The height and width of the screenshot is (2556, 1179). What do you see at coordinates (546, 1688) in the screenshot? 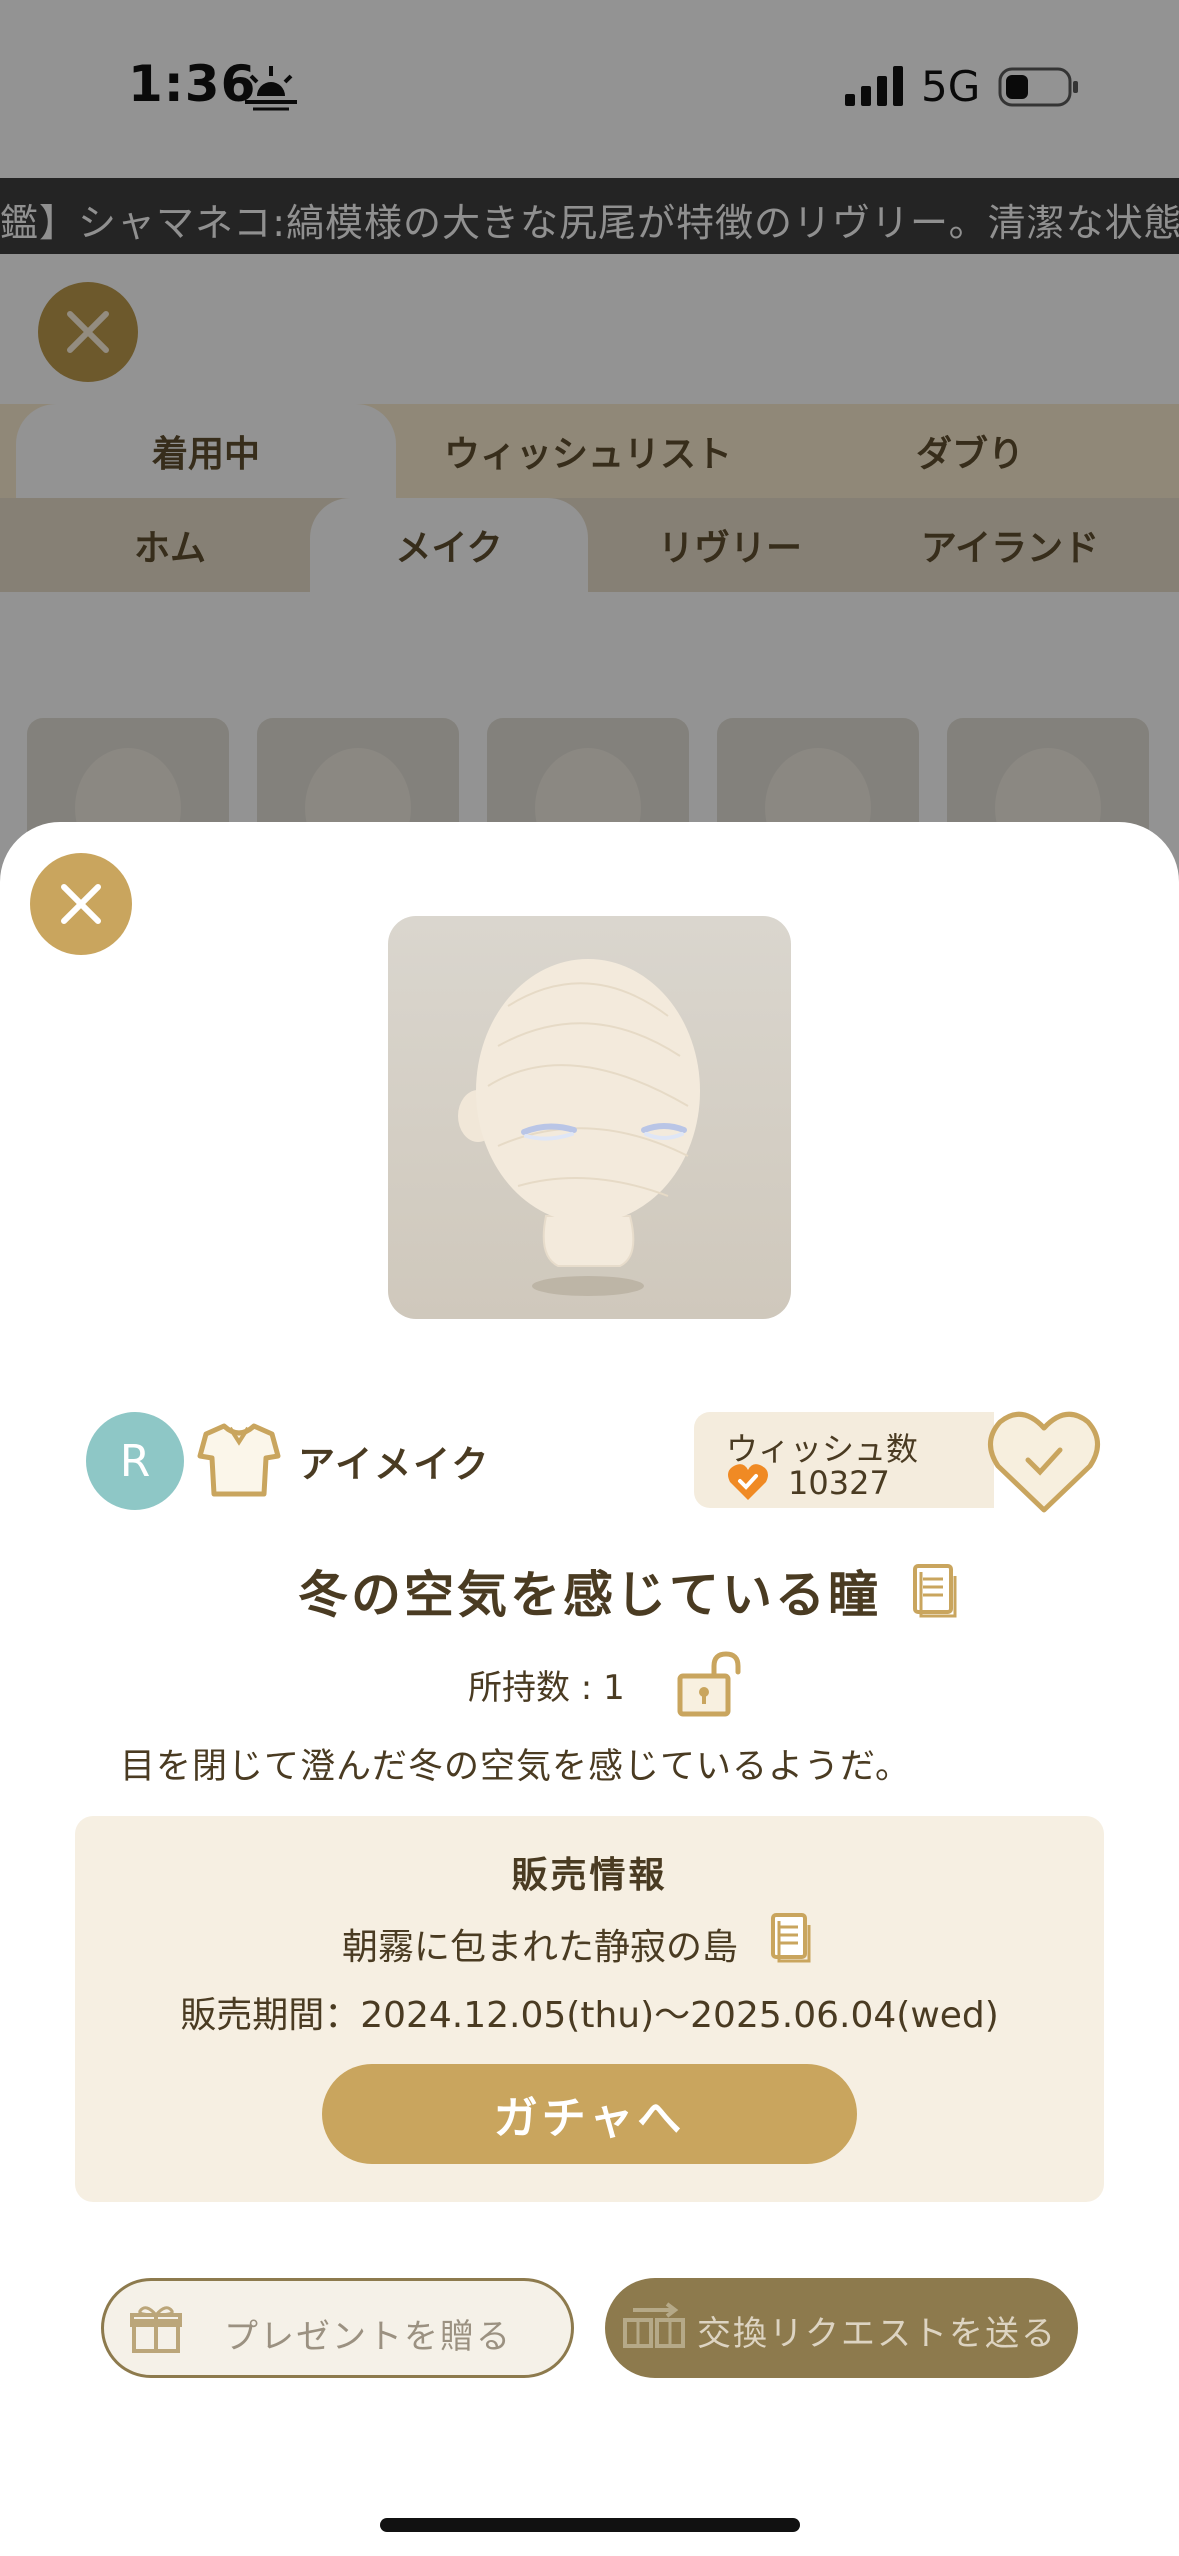
I see `owned-count: 所持数 : 1` at bounding box center [546, 1688].